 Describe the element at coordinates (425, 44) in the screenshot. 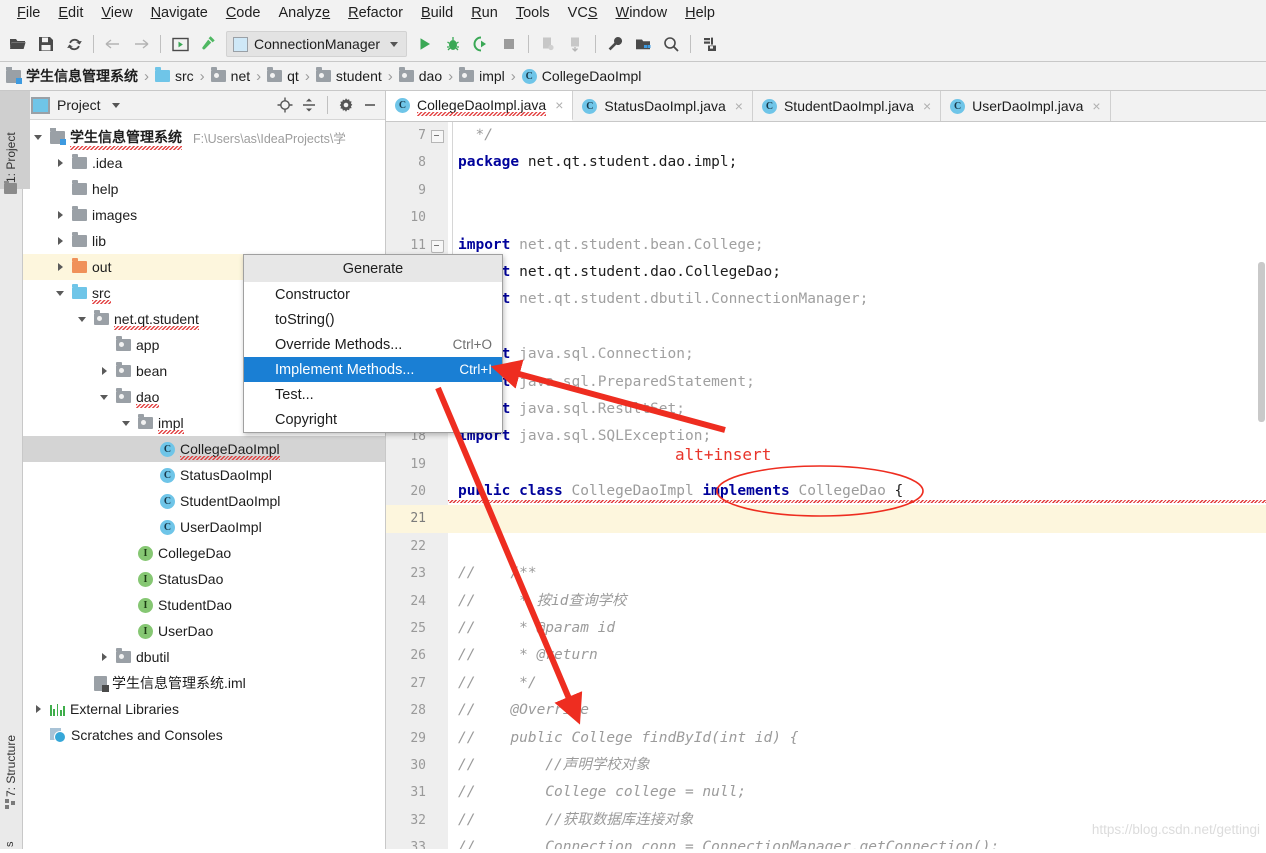

I see `run-icon` at that location.